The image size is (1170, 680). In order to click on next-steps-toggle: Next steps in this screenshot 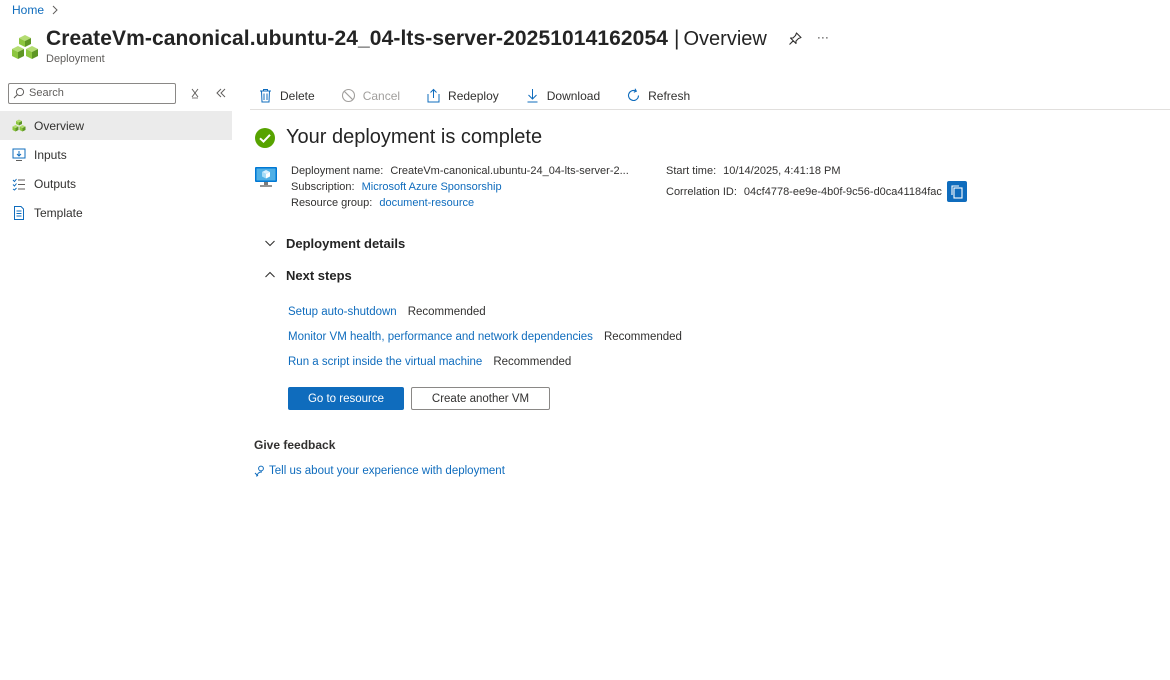, I will do `click(704, 275)`.